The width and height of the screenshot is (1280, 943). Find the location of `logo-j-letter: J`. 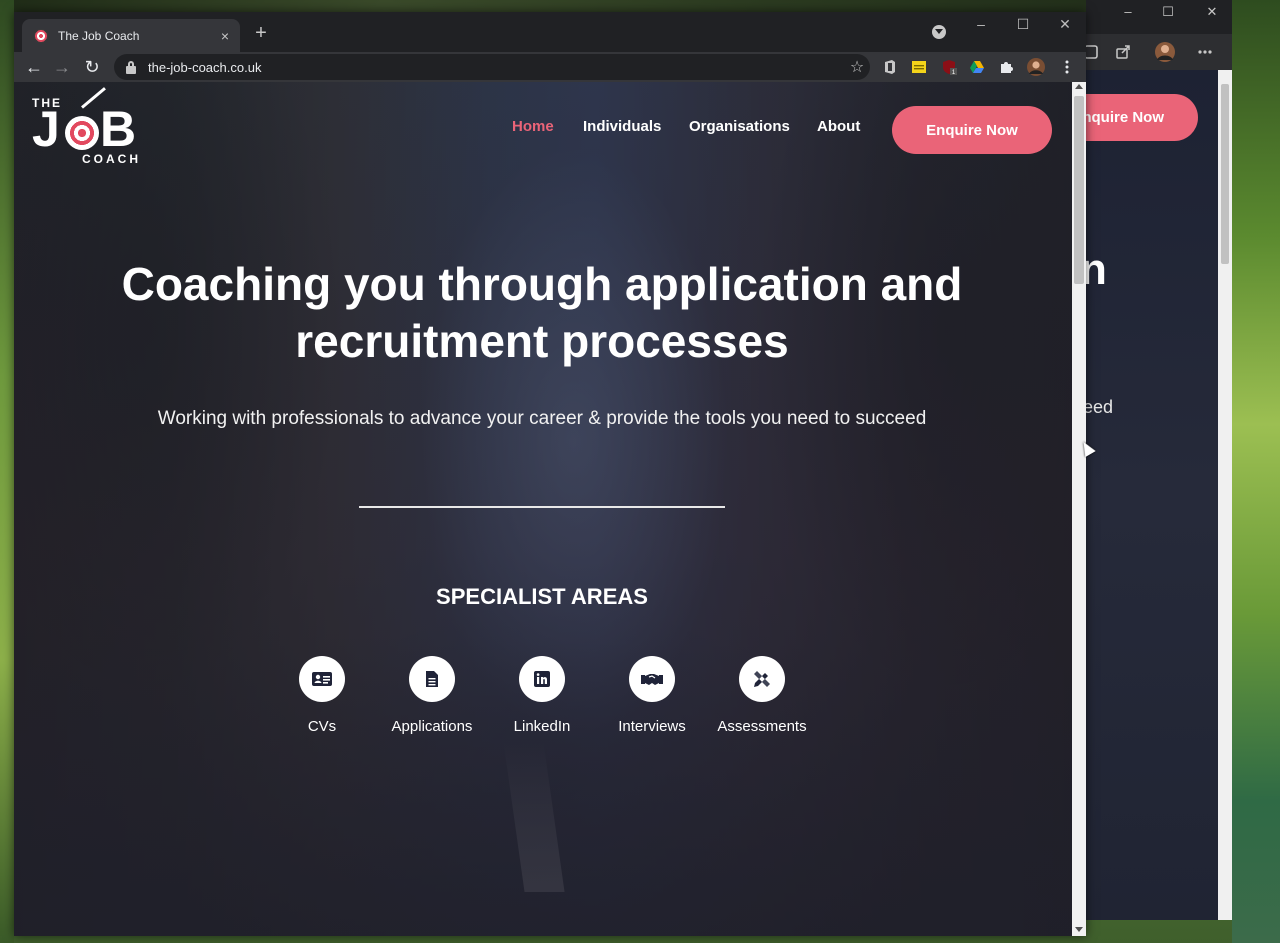

logo-j-letter: J is located at coordinates (46, 129).